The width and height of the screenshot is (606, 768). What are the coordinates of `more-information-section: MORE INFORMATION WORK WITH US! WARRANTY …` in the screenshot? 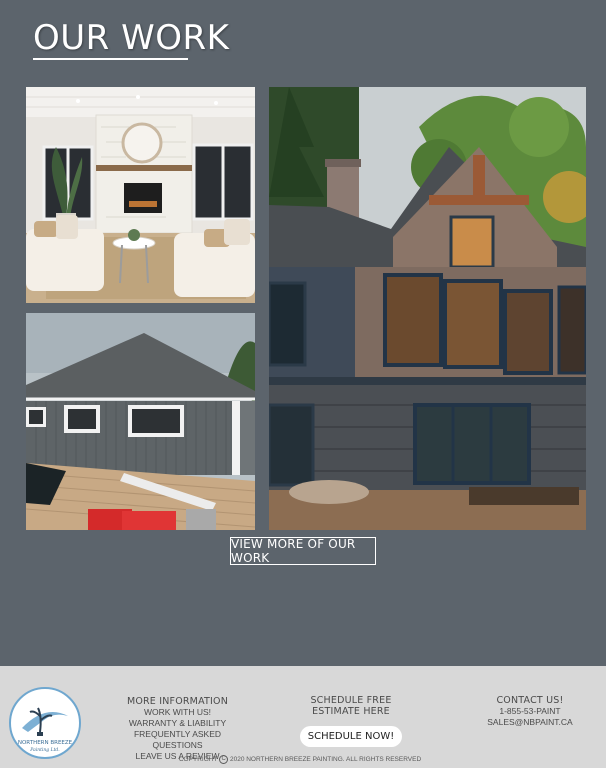 It's located at (177, 729).